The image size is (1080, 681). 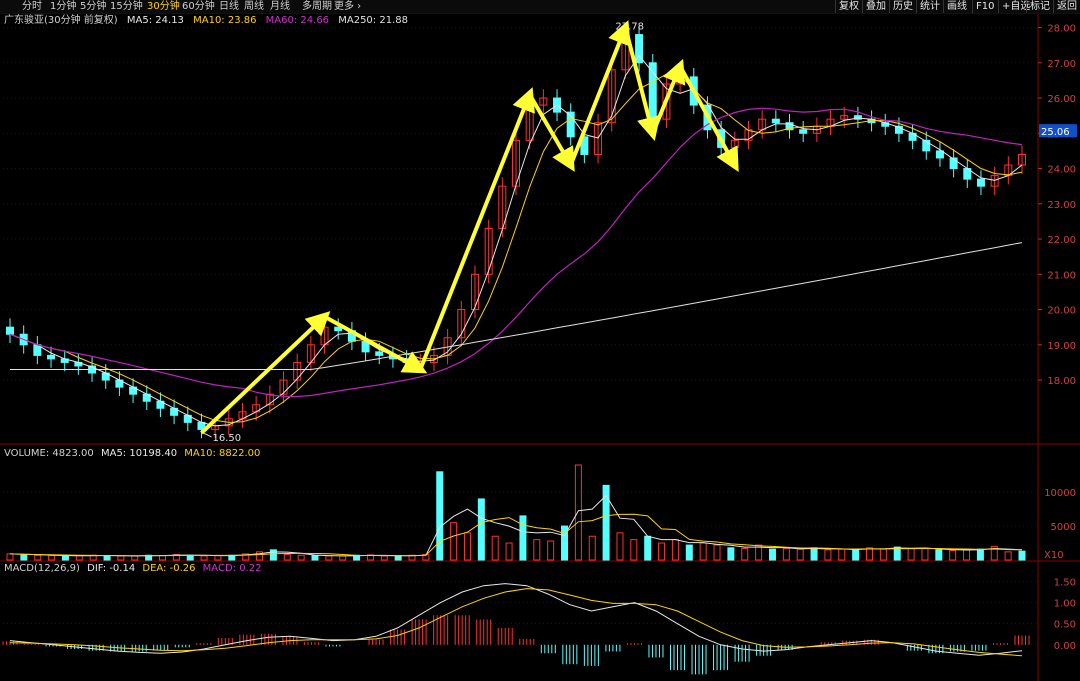 I want to click on price-tick-label: 19.00, so click(x=1061, y=346).